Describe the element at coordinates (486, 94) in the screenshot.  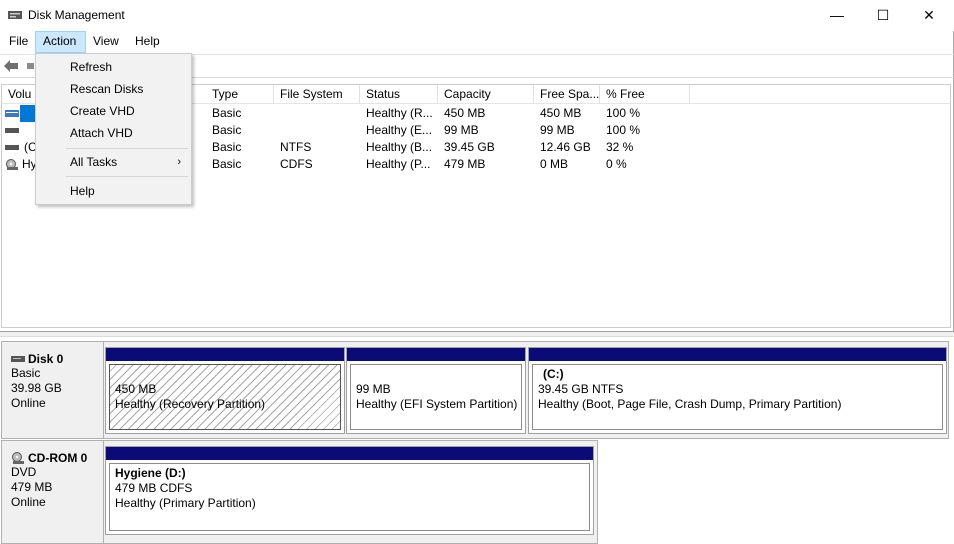
I see `column-header-capacity: Capacity` at that location.